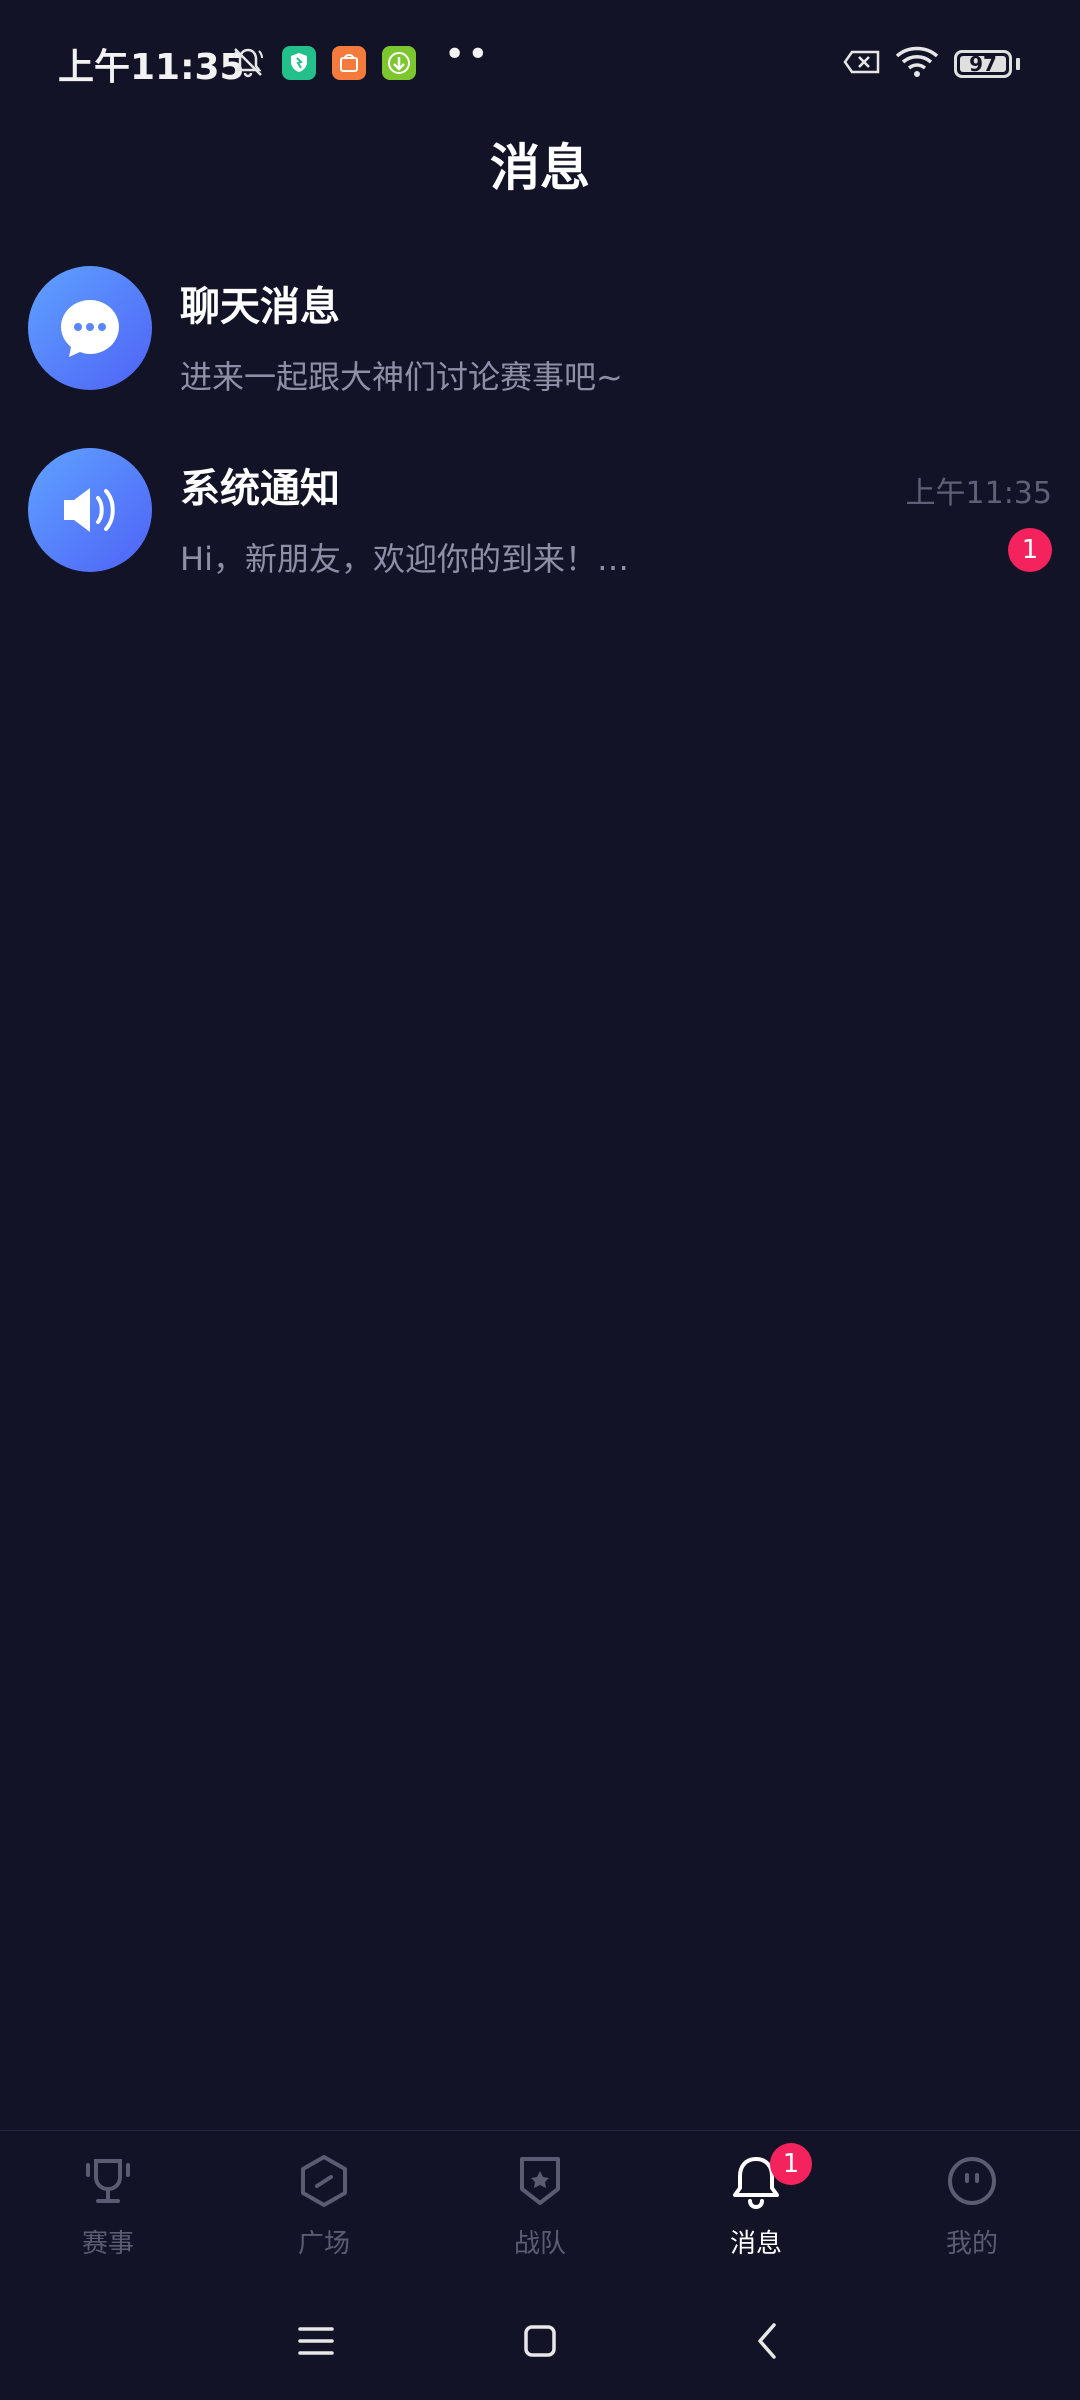 The height and width of the screenshot is (2400, 1080). I want to click on hexagon-icon, so click(324, 2181).